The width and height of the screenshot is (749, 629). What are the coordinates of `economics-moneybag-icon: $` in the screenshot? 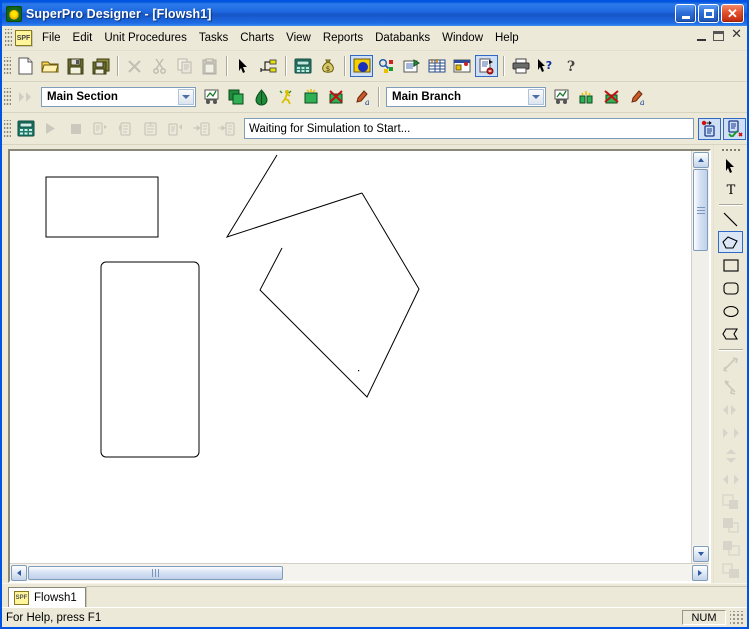 It's located at (327, 66).